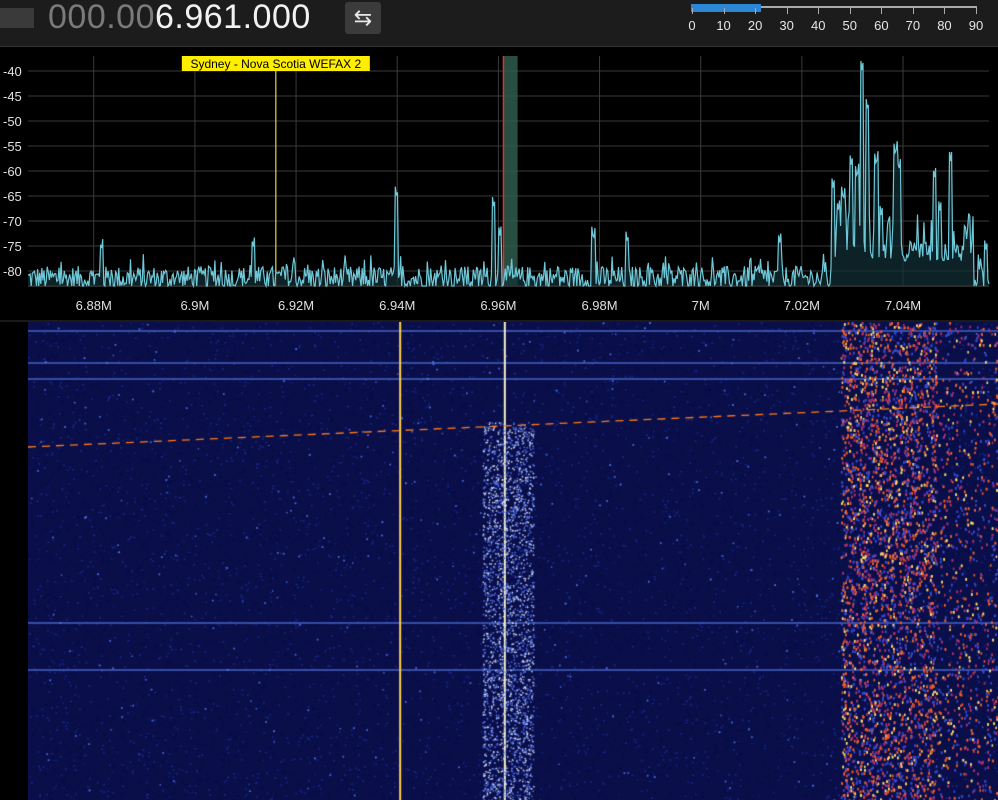  What do you see at coordinates (692, 25) in the screenshot?
I see `zoom-label: 0` at bounding box center [692, 25].